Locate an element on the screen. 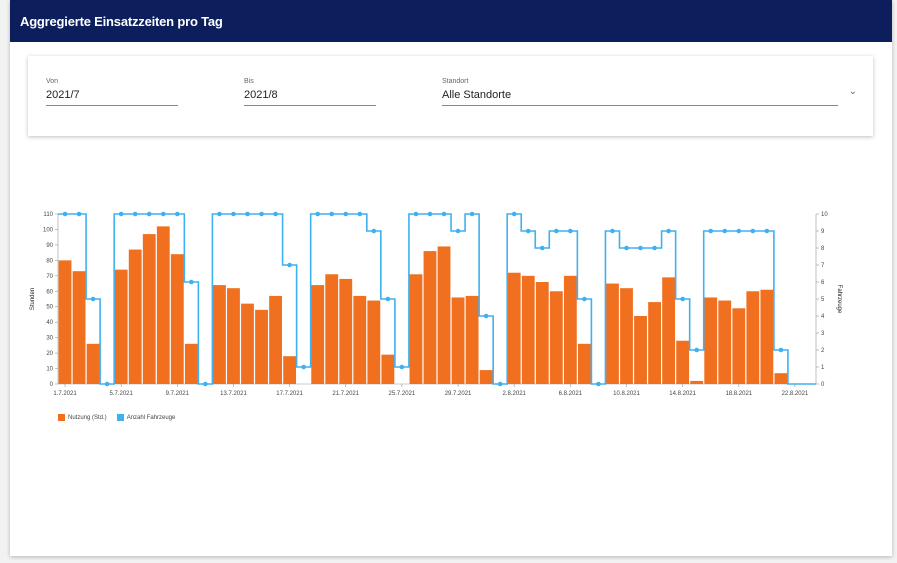  y-right-tick-label: 1 is located at coordinates (823, 368).